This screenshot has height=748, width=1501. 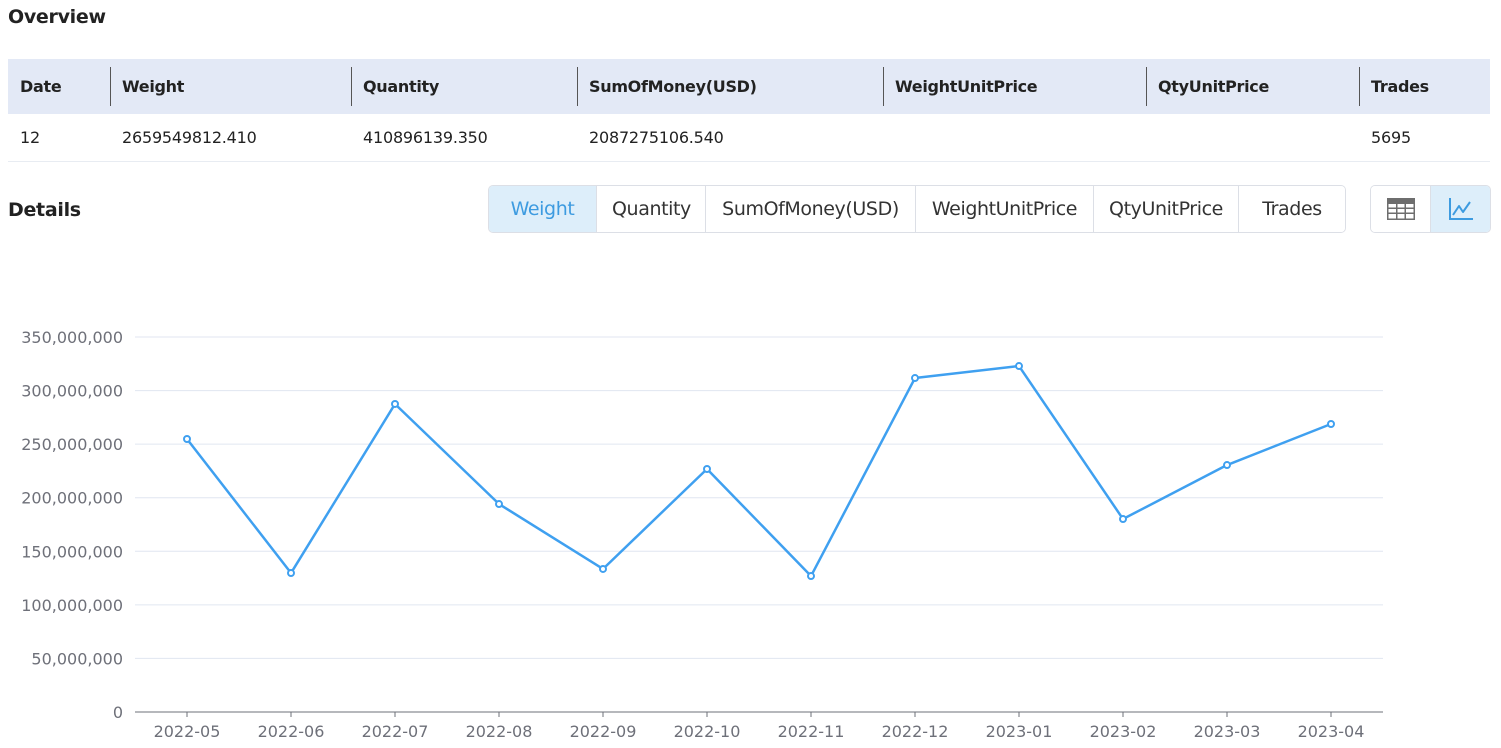 What do you see at coordinates (650, 209) in the screenshot?
I see `tab-quantity: Quantity` at bounding box center [650, 209].